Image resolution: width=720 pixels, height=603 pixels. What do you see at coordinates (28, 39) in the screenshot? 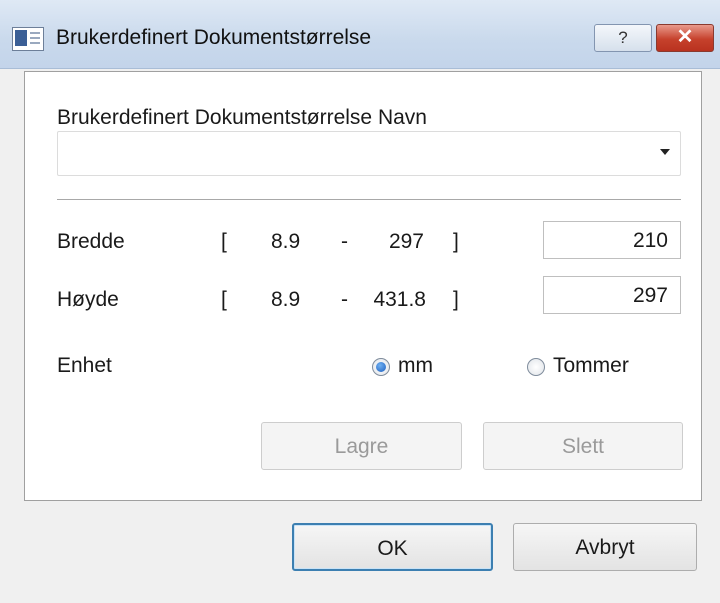
I see `app-window-icon` at bounding box center [28, 39].